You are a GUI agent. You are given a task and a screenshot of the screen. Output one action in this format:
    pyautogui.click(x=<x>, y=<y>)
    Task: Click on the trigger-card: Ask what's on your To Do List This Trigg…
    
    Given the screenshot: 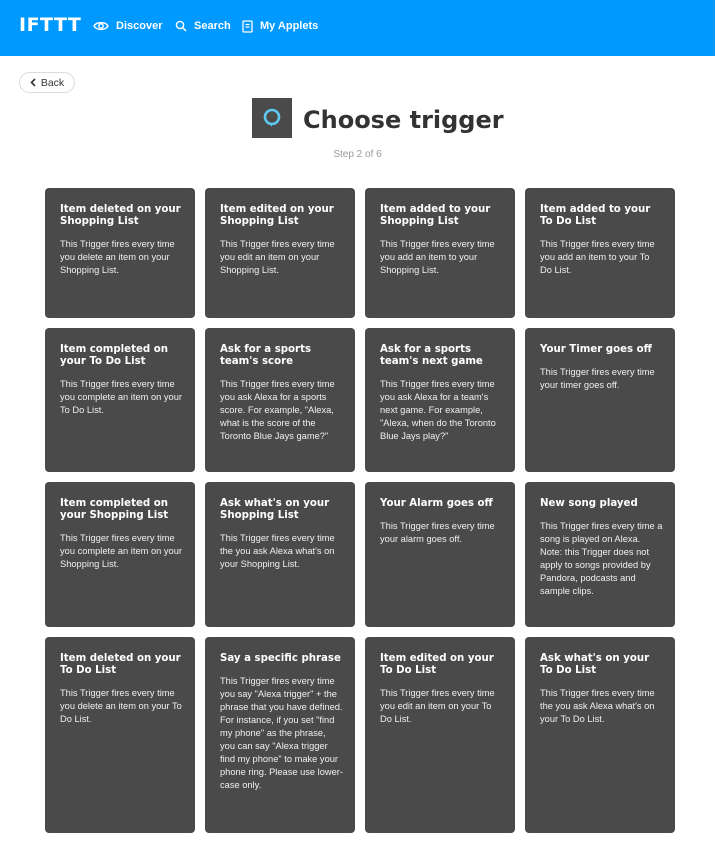 What is the action you would take?
    pyautogui.click(x=600, y=735)
    